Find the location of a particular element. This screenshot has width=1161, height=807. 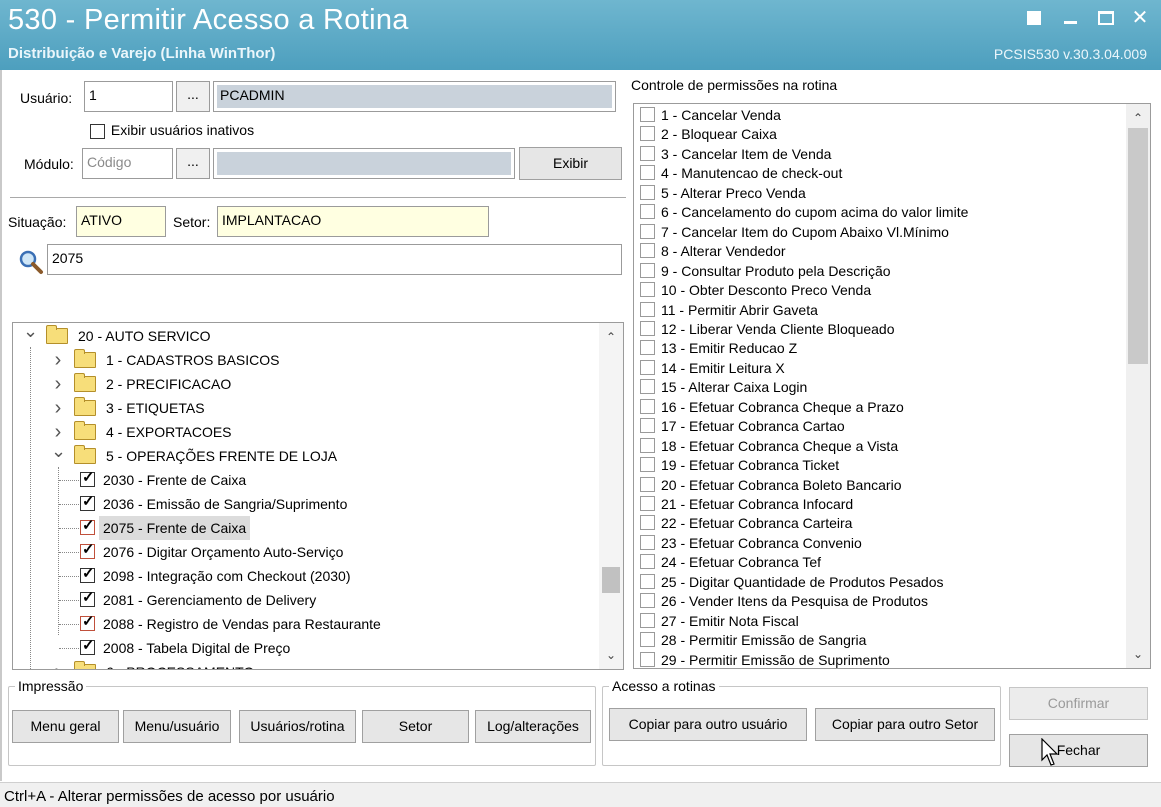

permission-item: 16 - Efetuar Cobranca Cheque a Prazo is located at coordinates (772, 407).